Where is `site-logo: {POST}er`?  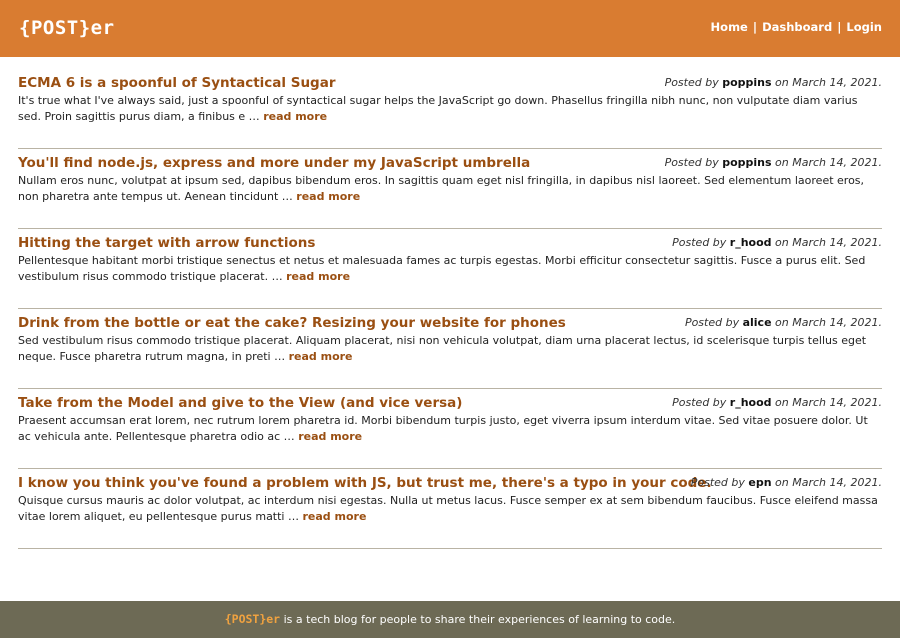 site-logo: {POST}er is located at coordinates (67, 28).